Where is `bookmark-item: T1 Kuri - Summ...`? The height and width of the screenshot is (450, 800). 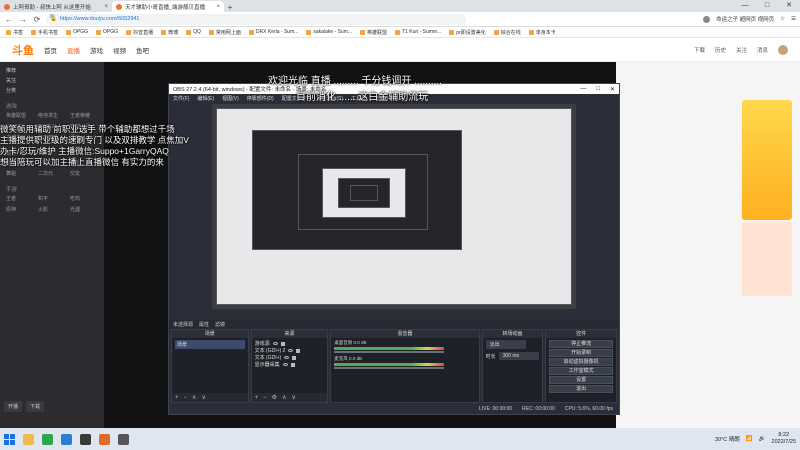
bookmark-item: T1 Kuri - Summ... is located at coordinates (418, 32).